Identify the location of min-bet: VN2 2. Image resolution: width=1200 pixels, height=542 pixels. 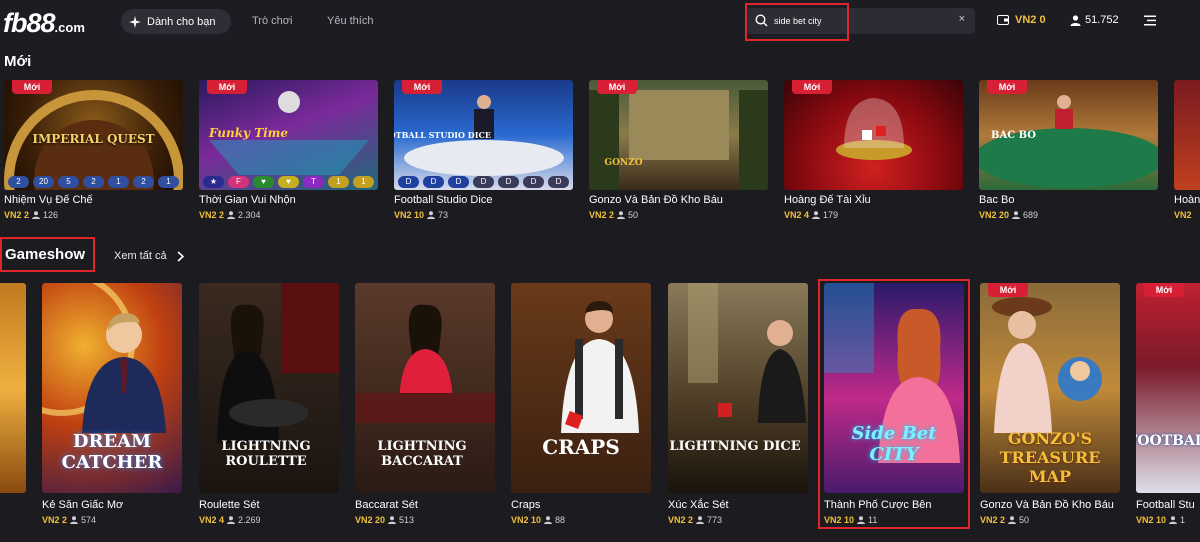
(602, 215).